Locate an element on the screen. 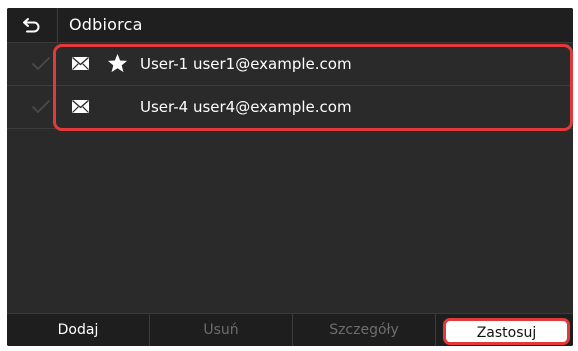 The height and width of the screenshot is (351, 578). header-bar: Odbiorca is located at coordinates (290, 25).